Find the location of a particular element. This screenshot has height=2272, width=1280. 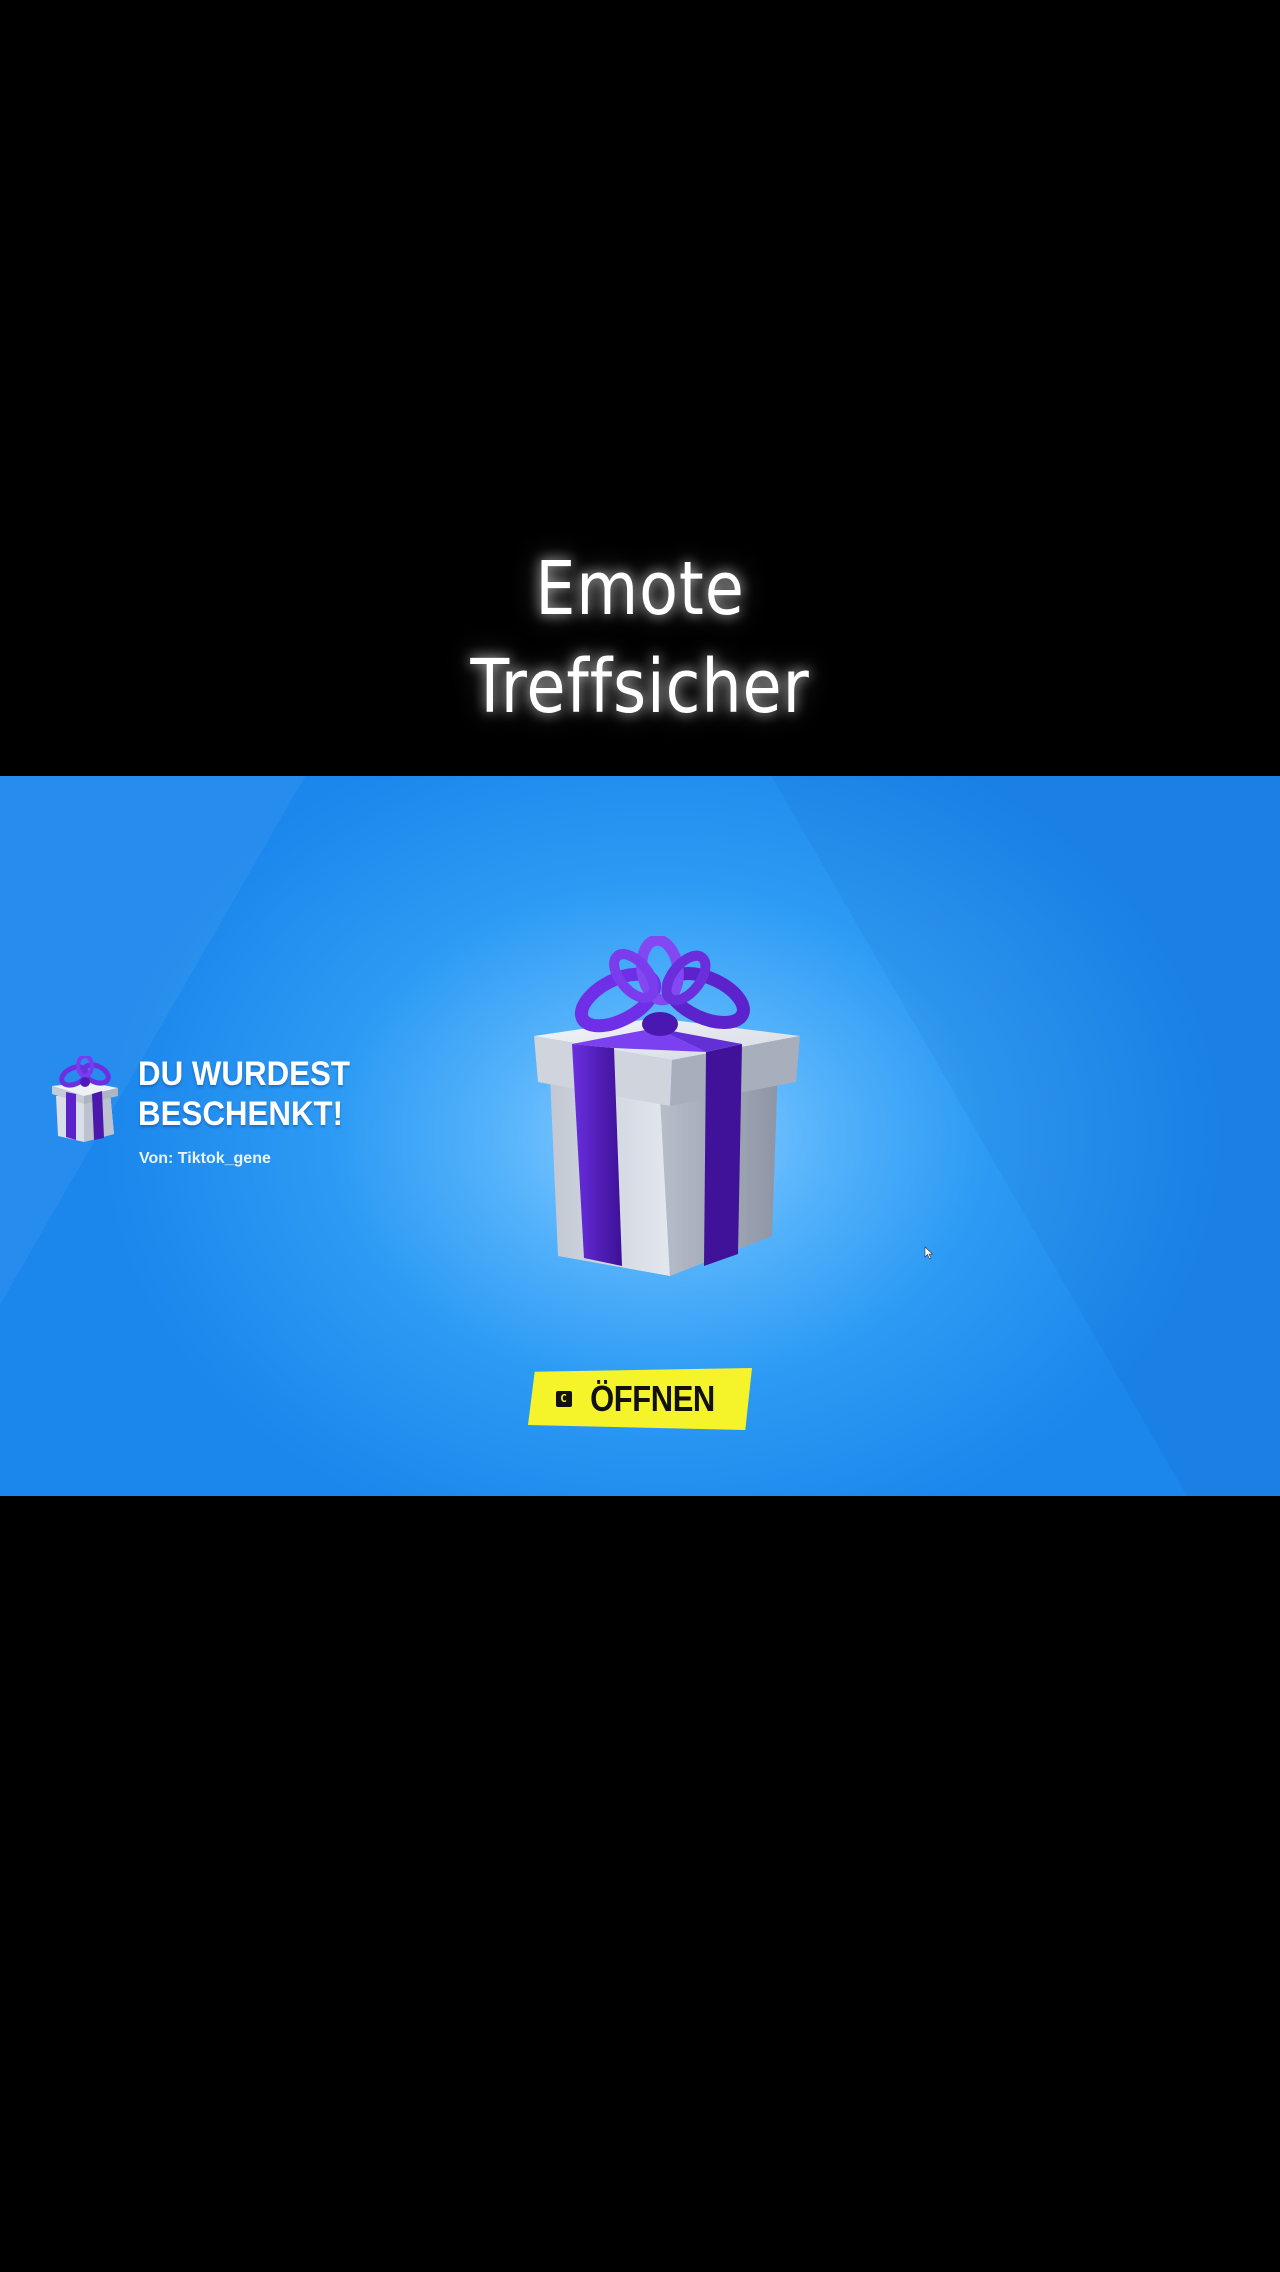

caption-line-2: Treffsicher is located at coordinates (640, 687).